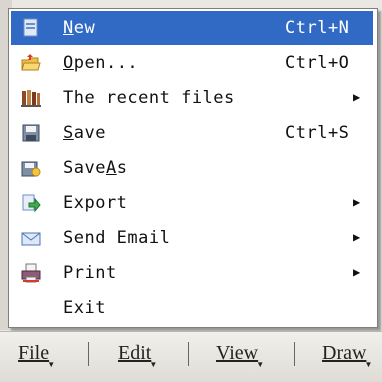 This screenshot has width=382, height=382. What do you see at coordinates (347, 355) in the screenshot?
I see `menubar-draw: Draw ▼` at bounding box center [347, 355].